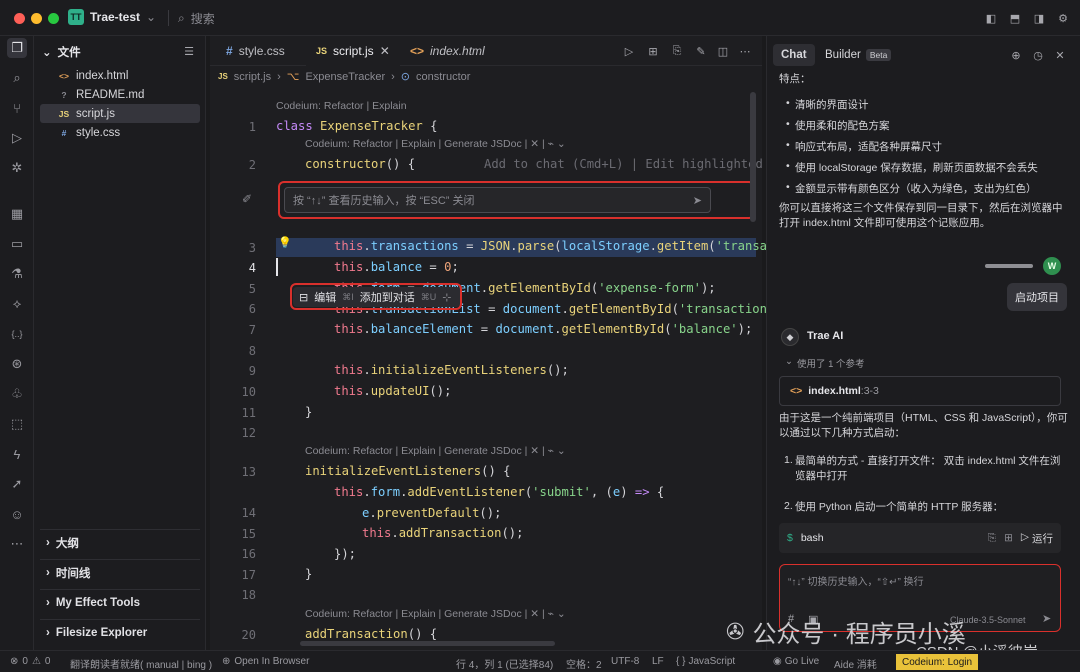  I want to click on source-control-icon: ⑂, so click(17, 108).